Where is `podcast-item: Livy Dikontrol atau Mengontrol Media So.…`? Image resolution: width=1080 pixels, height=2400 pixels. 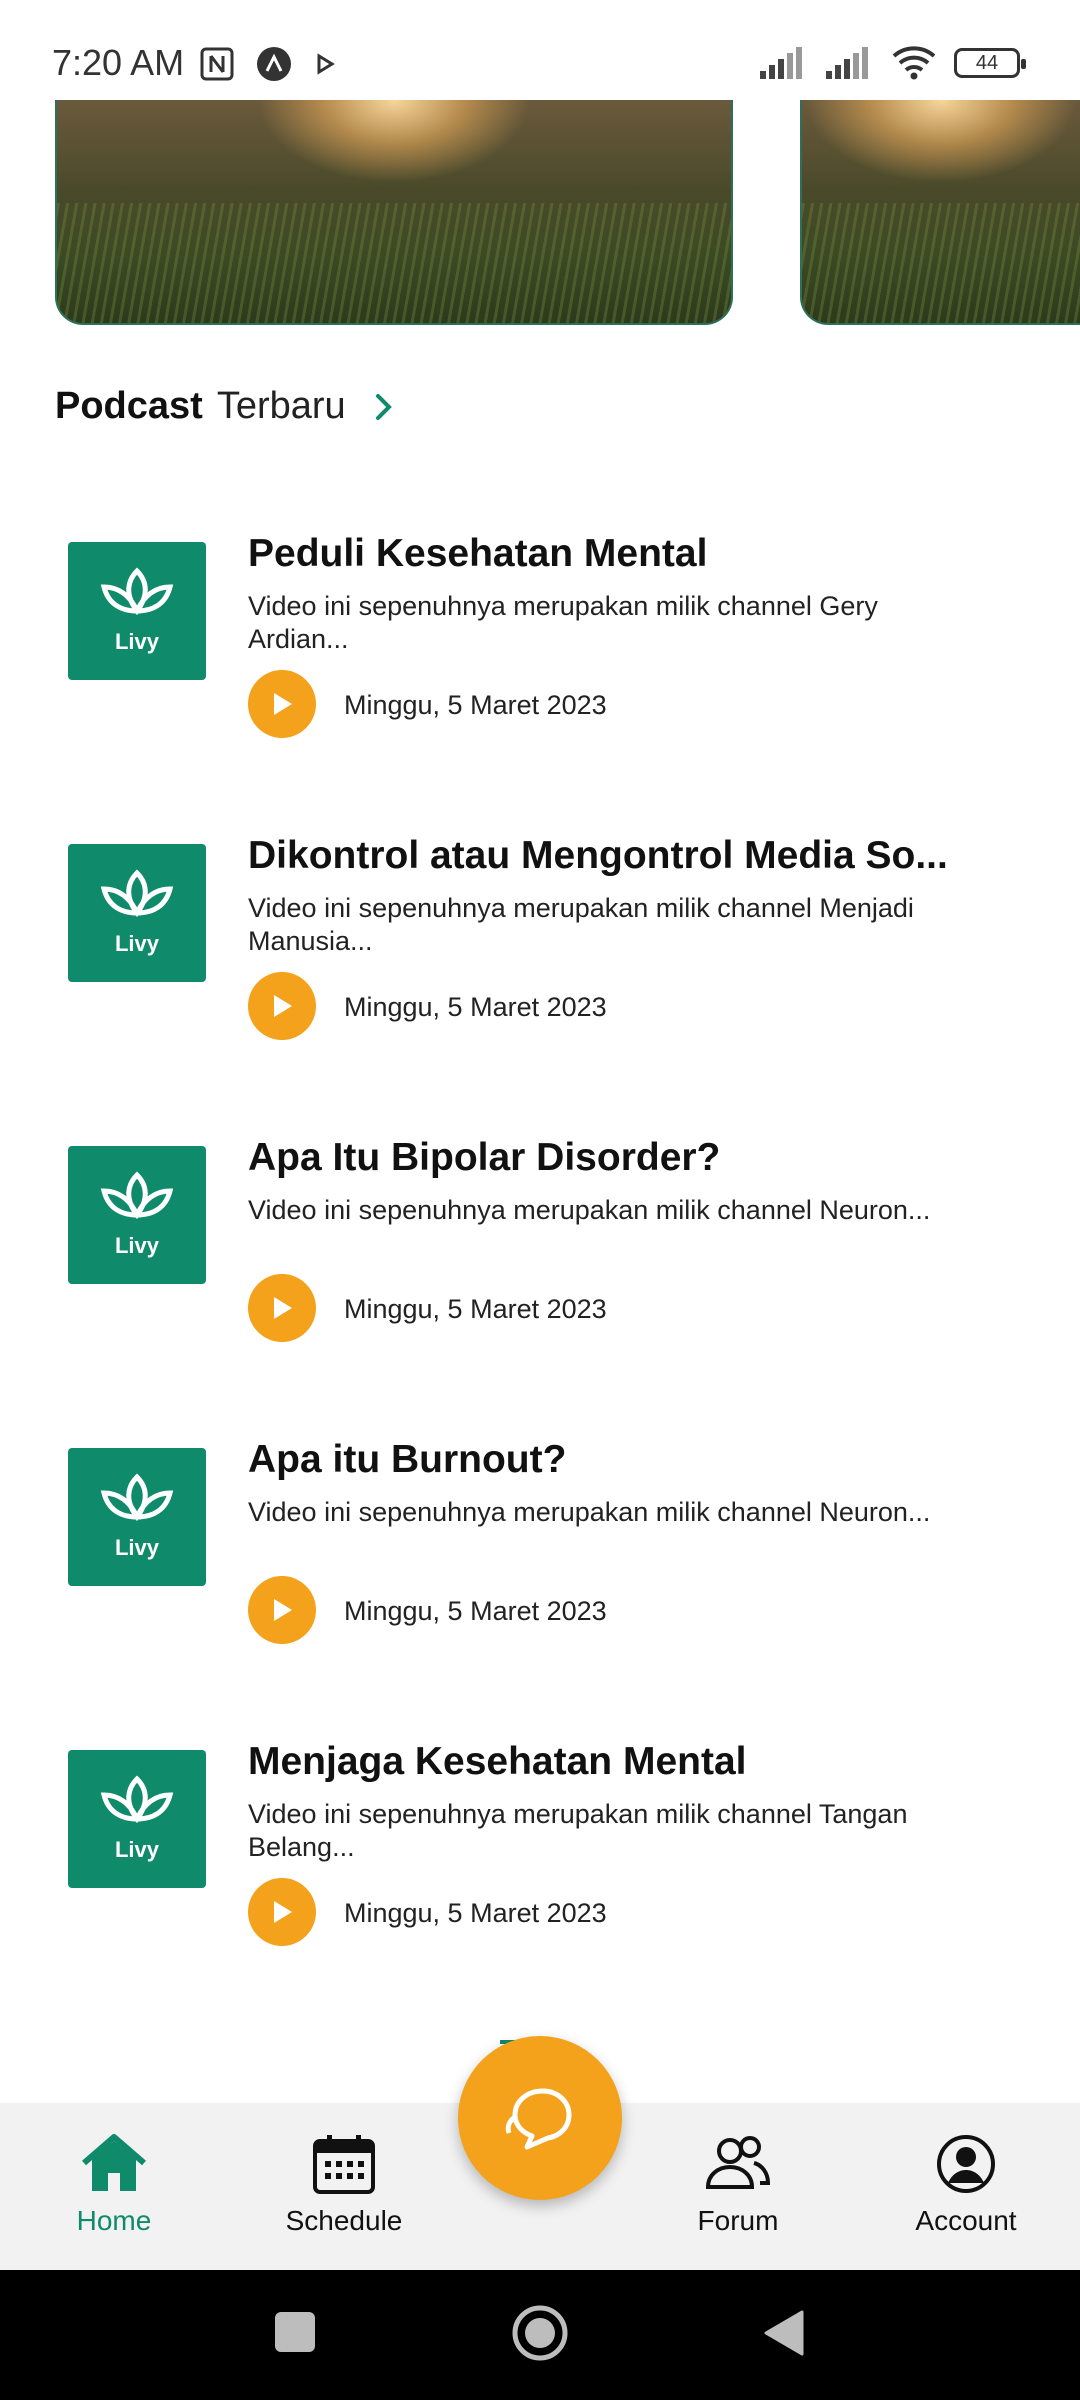 podcast-item: Livy Dikontrol atau Mengontrol Media So.… is located at coordinates (540, 952).